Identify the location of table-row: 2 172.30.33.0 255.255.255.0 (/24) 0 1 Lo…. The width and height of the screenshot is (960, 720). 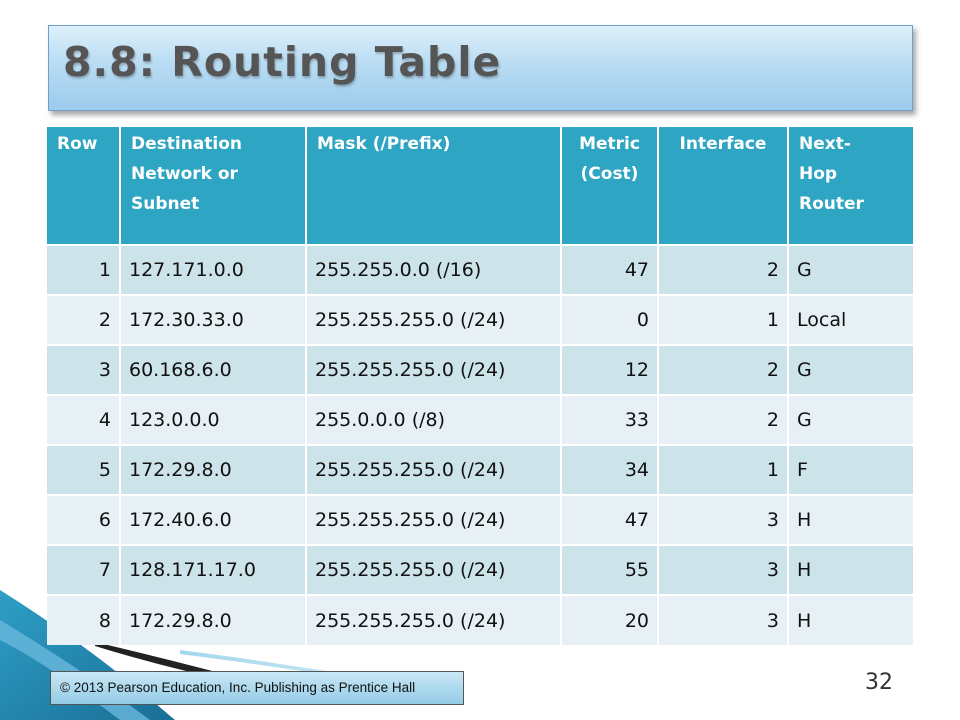
(480, 319).